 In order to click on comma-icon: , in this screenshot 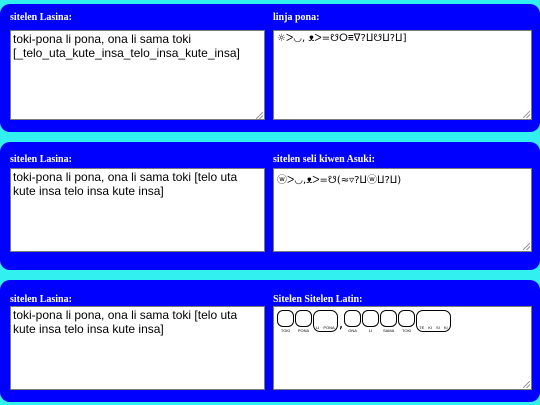, I will do `click(341, 324)`.